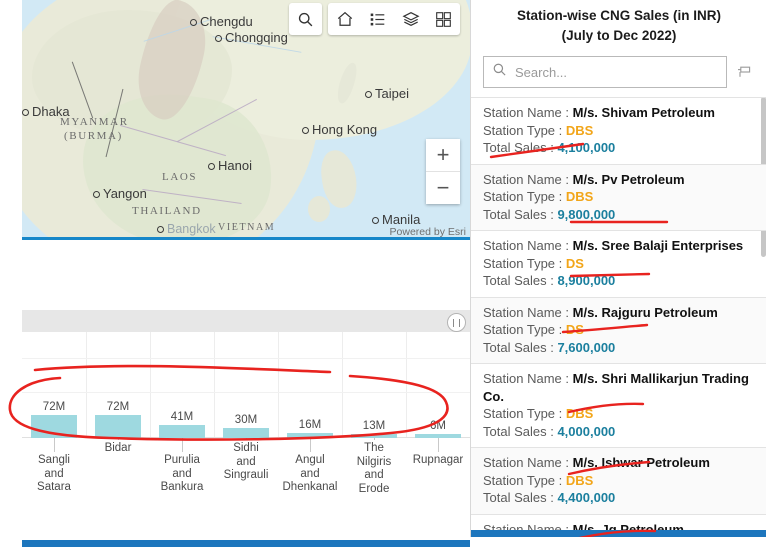 This screenshot has width=766, height=547. What do you see at coordinates (396, 219) in the screenshot?
I see `map-city-label: Manila` at bounding box center [396, 219].